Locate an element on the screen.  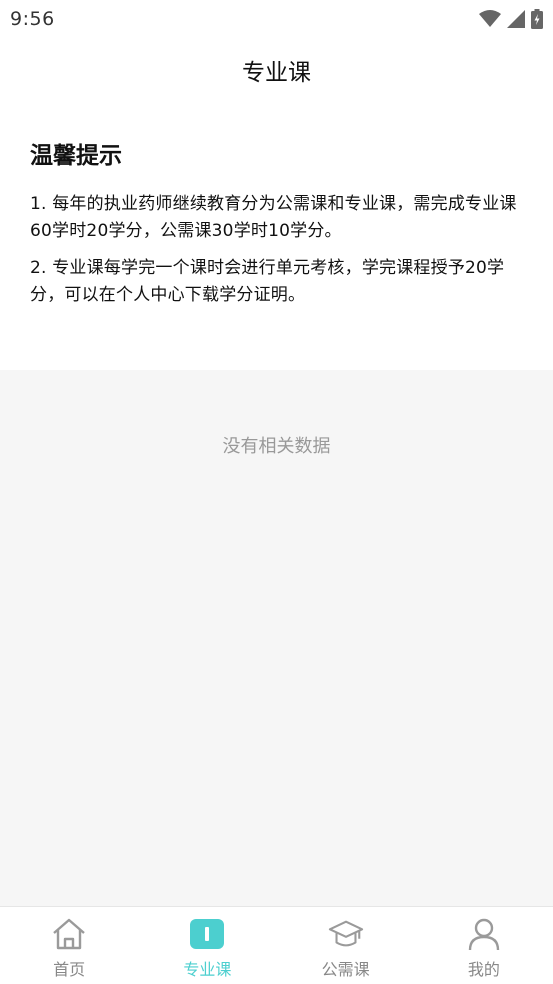
user-icon is located at coordinates (484, 934).